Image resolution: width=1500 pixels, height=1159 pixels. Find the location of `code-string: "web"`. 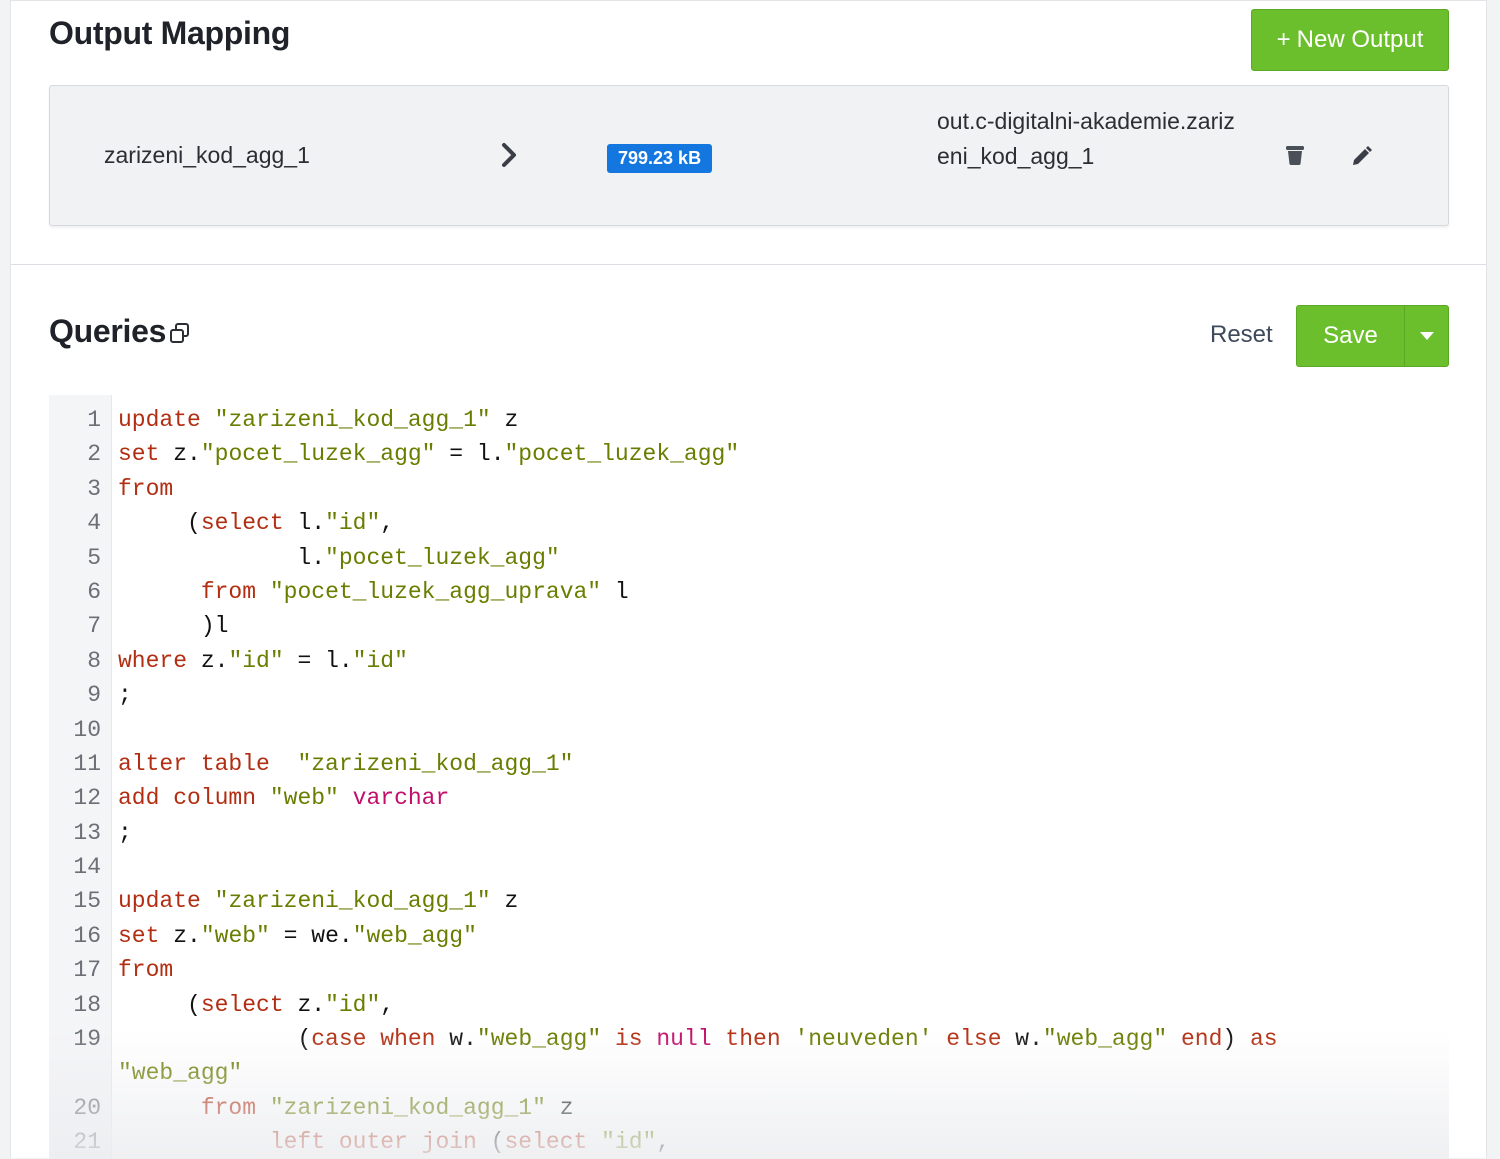

code-string: "web" is located at coordinates (235, 935).